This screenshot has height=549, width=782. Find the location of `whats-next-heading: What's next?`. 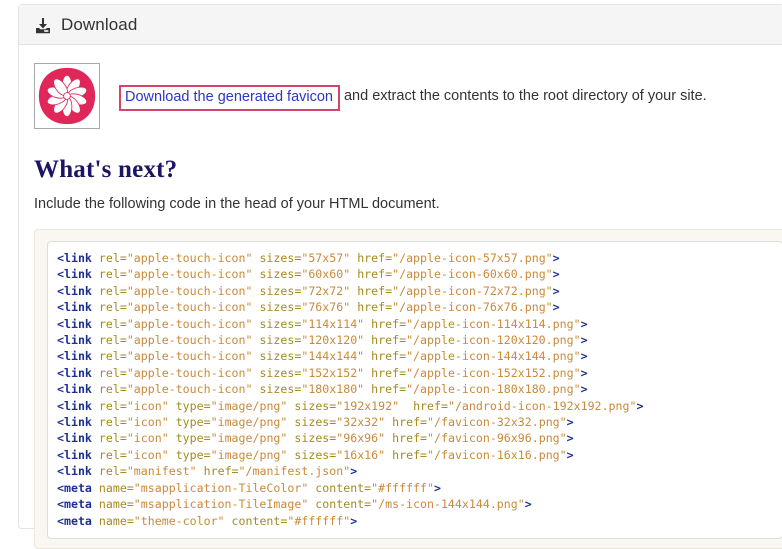

whats-next-heading: What's next? is located at coordinates (106, 169).